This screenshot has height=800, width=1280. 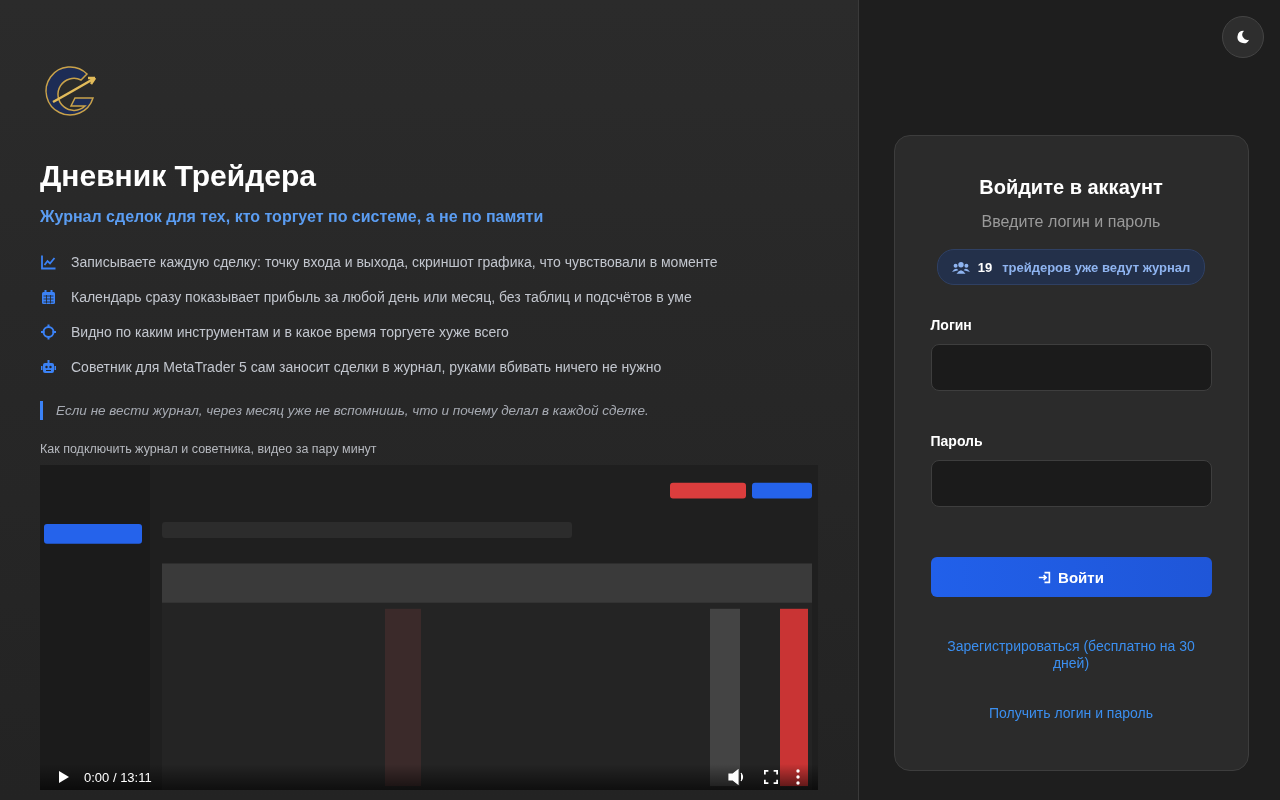 What do you see at coordinates (771, 777) in the screenshot?
I see `fullscreen-icon` at bounding box center [771, 777].